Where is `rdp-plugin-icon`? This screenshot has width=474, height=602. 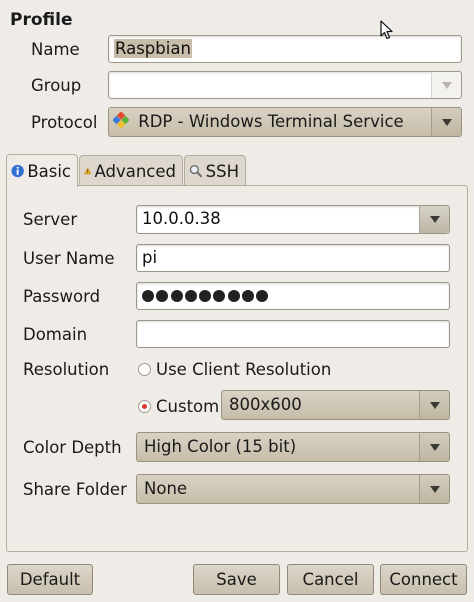 rdp-plugin-icon is located at coordinates (121, 123).